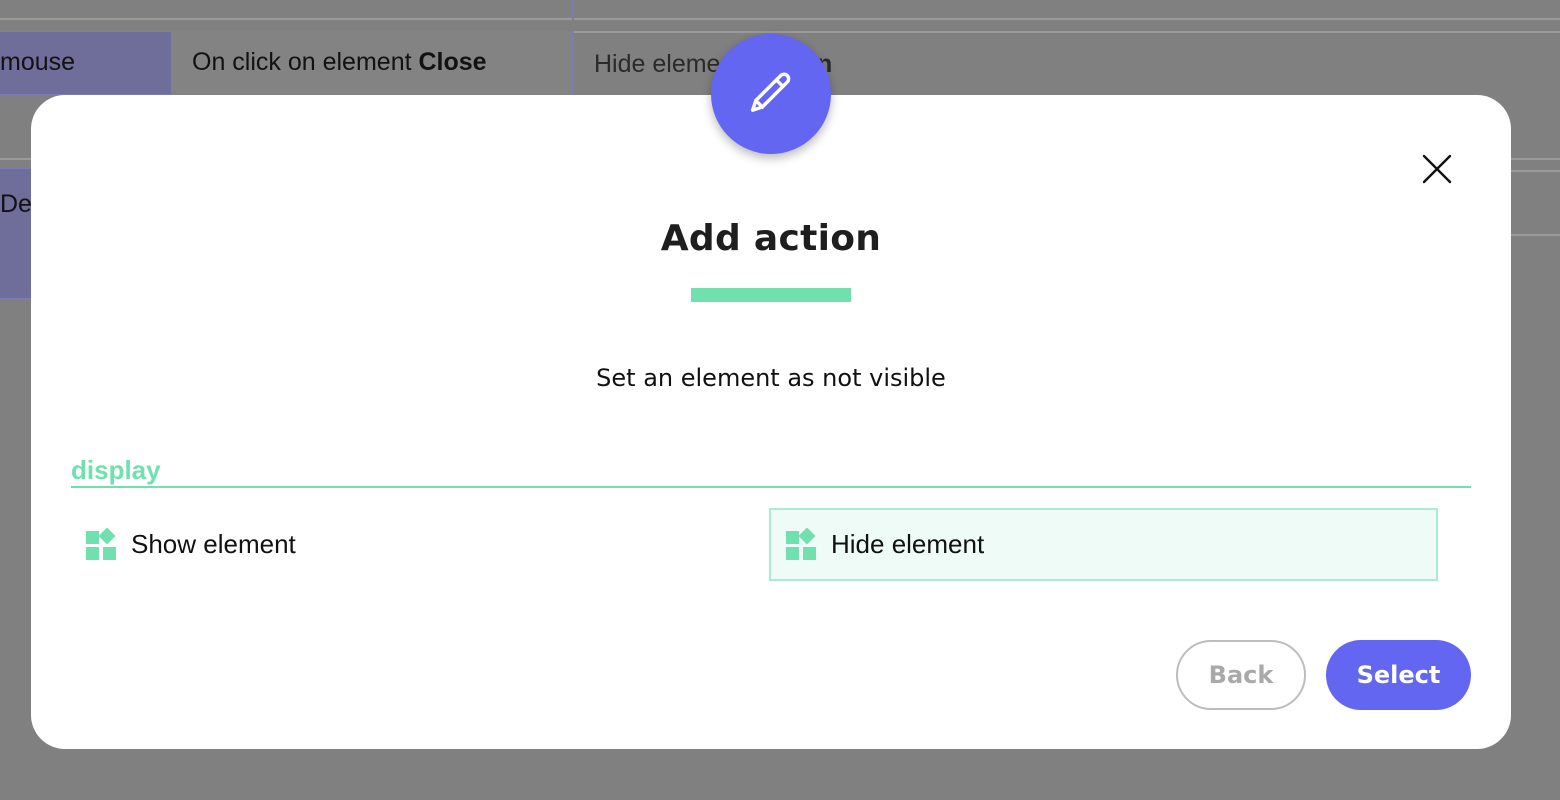  I want to click on option-show-element: Show element, so click(405, 544).